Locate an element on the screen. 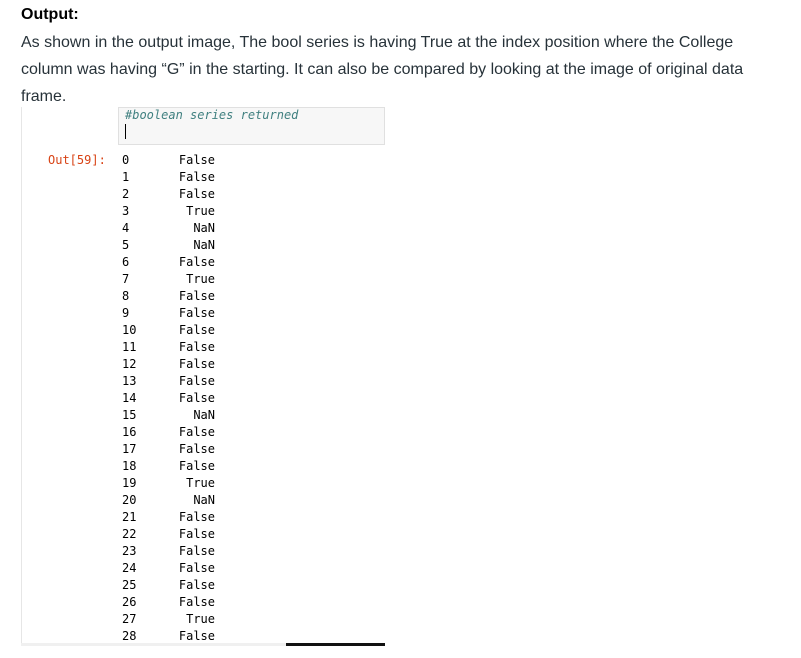 This screenshot has width=801, height=658. series-index: 19 is located at coordinates (129, 483).